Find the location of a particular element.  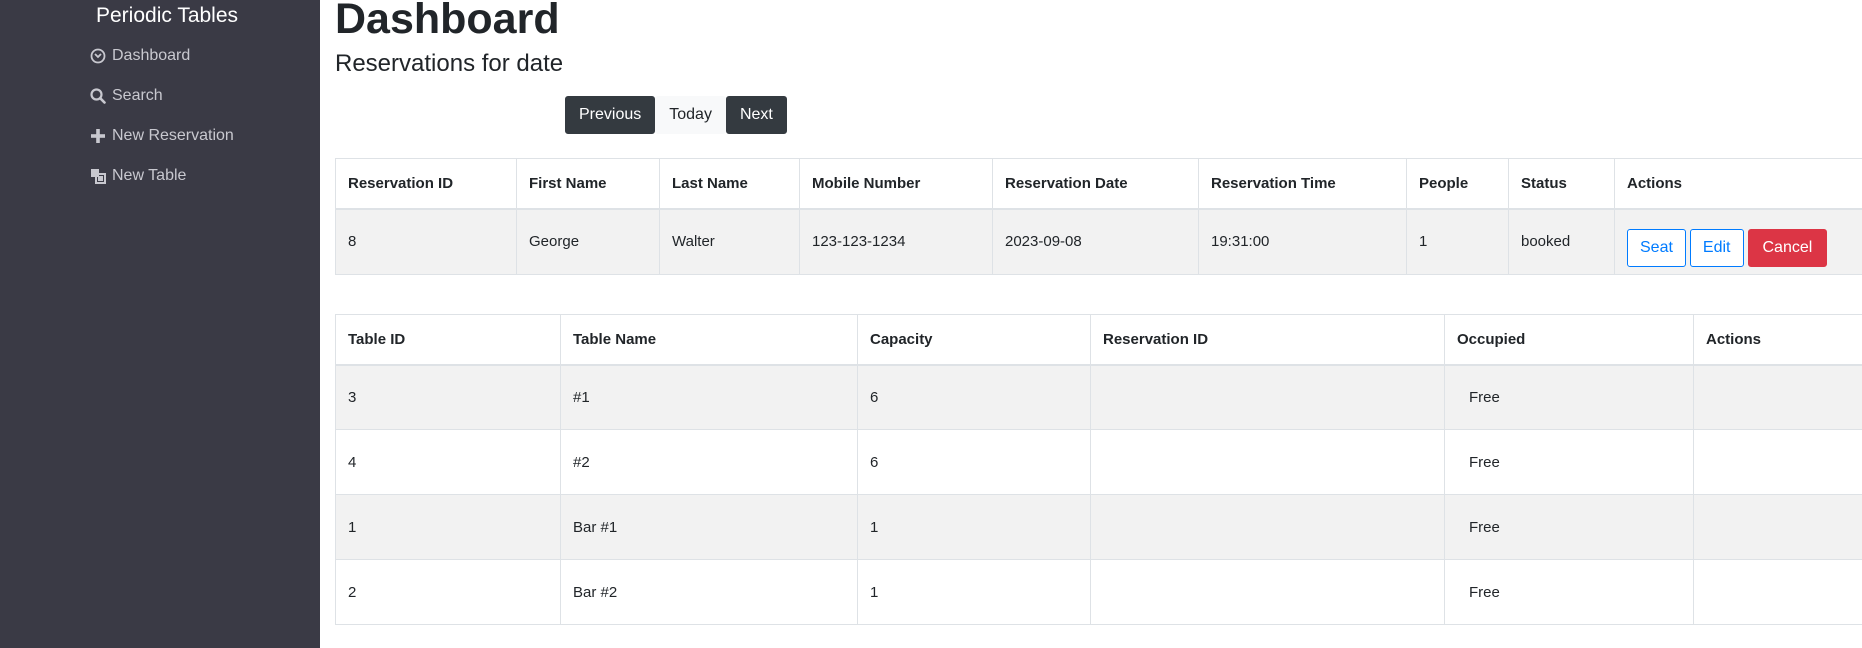

table-id-cell: 2 is located at coordinates (448, 592).